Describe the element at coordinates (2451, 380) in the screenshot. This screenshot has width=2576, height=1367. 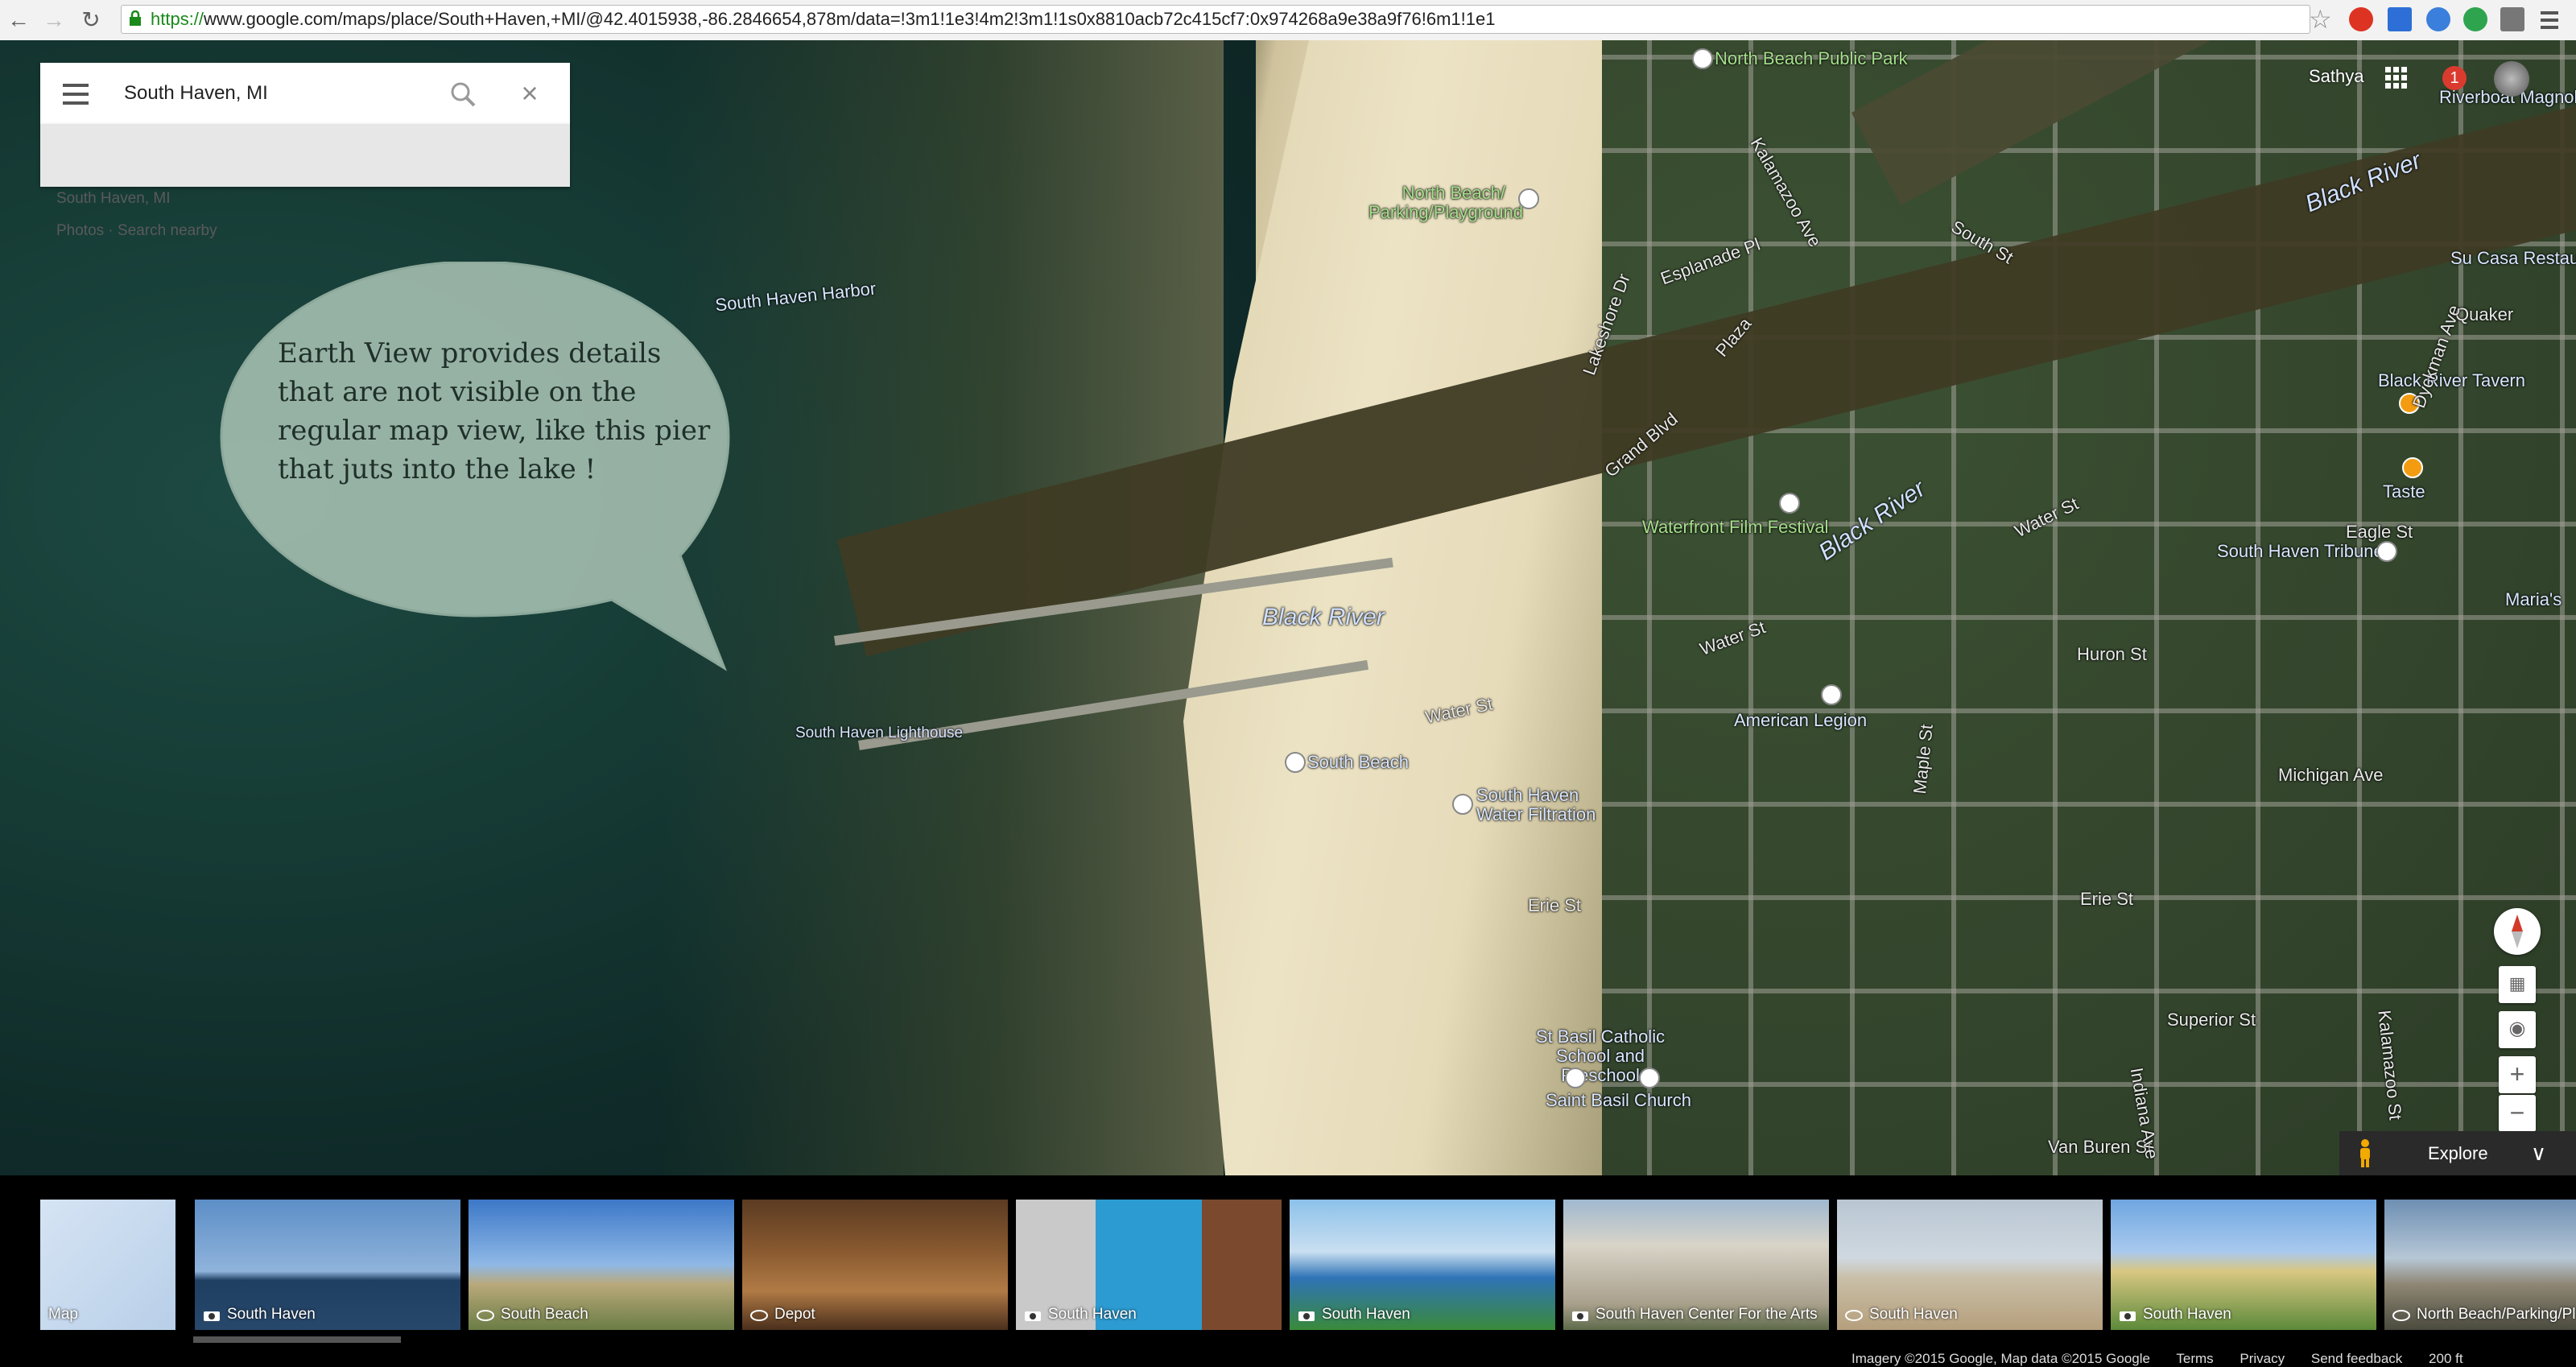
I see `map-label: Black River Tavern` at that location.